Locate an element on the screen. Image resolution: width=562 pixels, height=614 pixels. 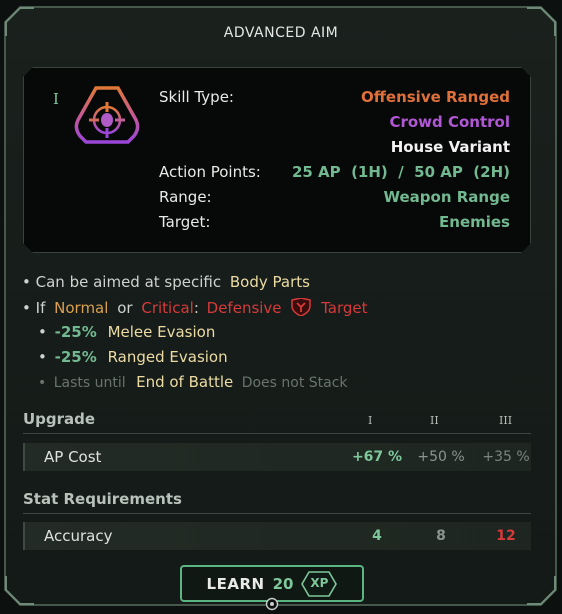
target-icon is located at coordinates (272, 604).